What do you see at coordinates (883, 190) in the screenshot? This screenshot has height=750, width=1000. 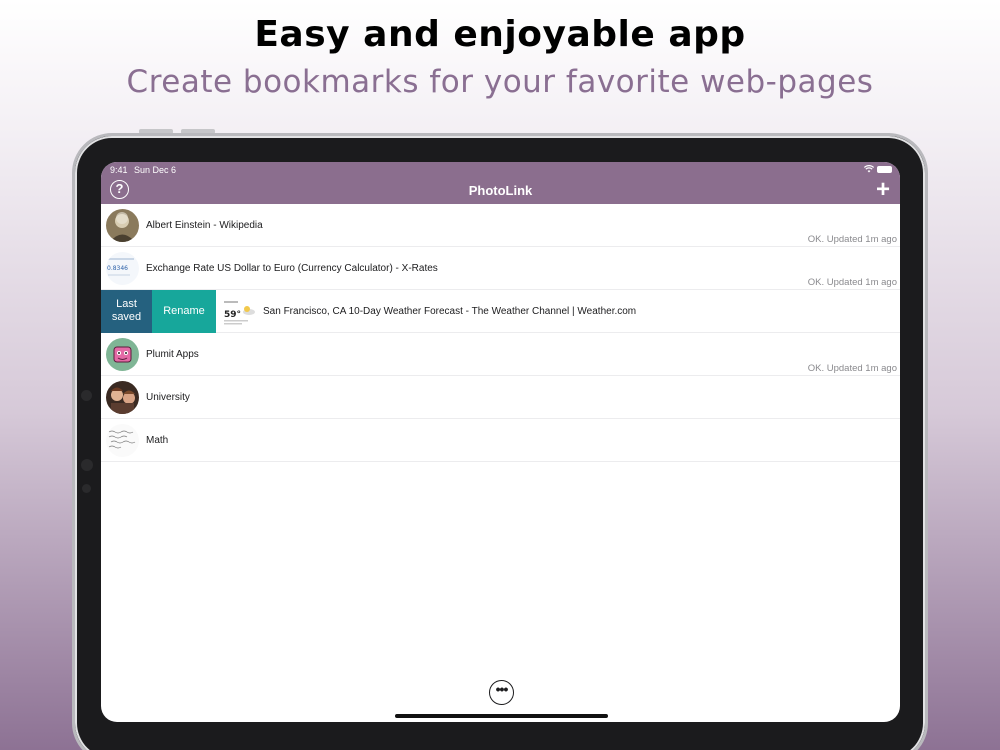 I see `add-bookmark-button: +` at bounding box center [883, 190].